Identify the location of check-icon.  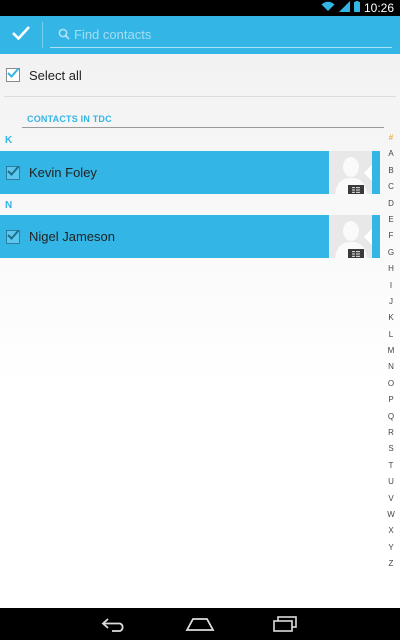
(21, 35).